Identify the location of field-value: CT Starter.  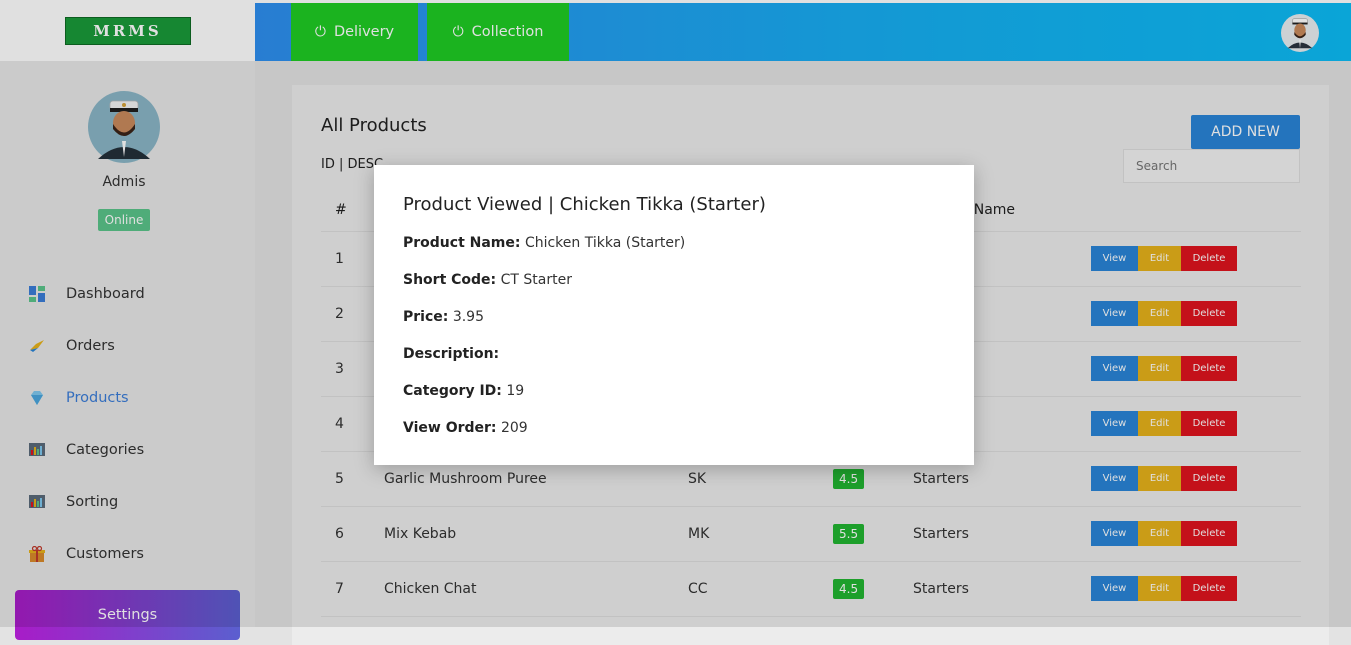
(536, 280).